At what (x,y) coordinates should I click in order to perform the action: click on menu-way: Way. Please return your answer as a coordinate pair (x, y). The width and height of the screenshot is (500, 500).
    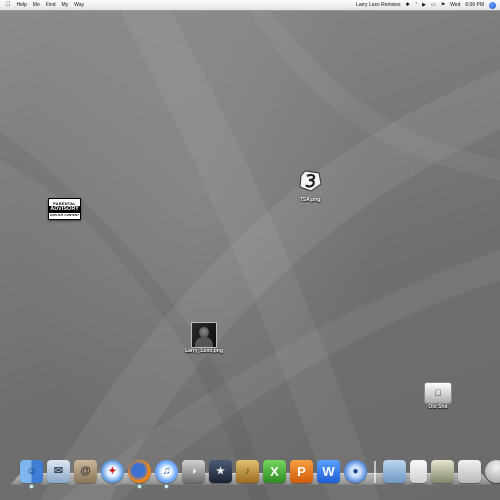
    Looking at the image, I should click on (79, 5).